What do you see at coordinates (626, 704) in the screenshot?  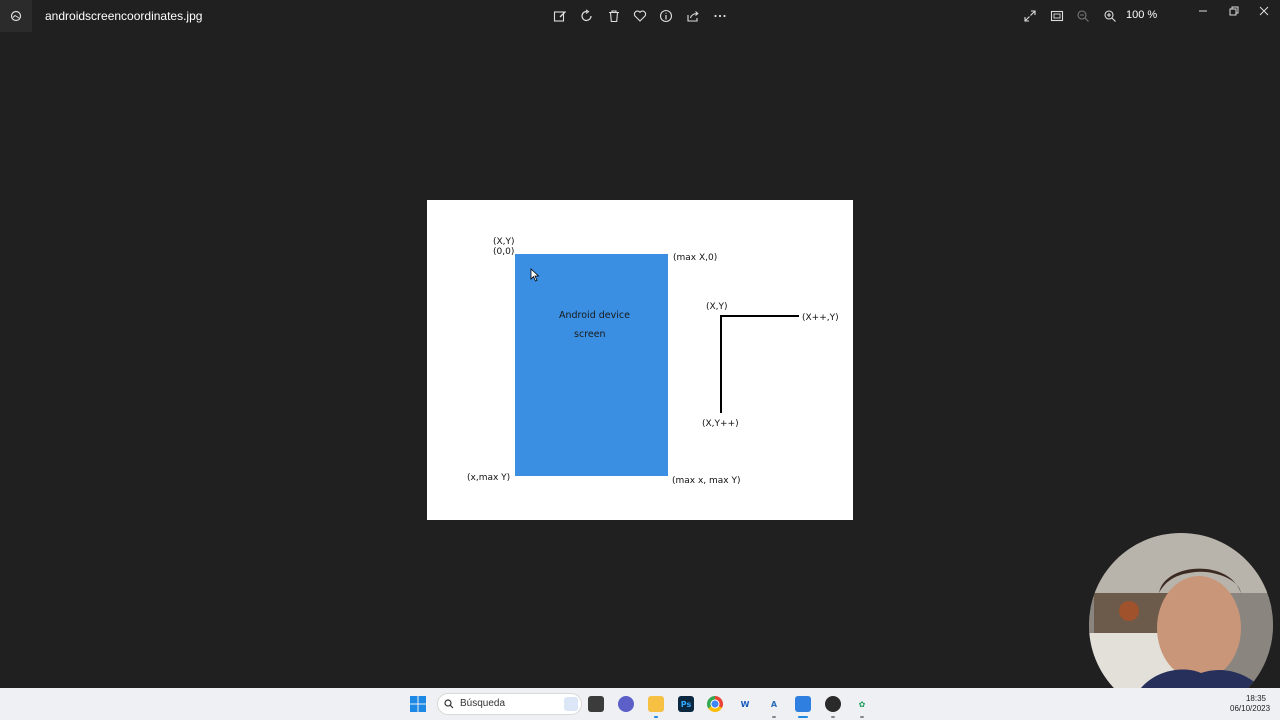 I see `teams-chat-icon` at bounding box center [626, 704].